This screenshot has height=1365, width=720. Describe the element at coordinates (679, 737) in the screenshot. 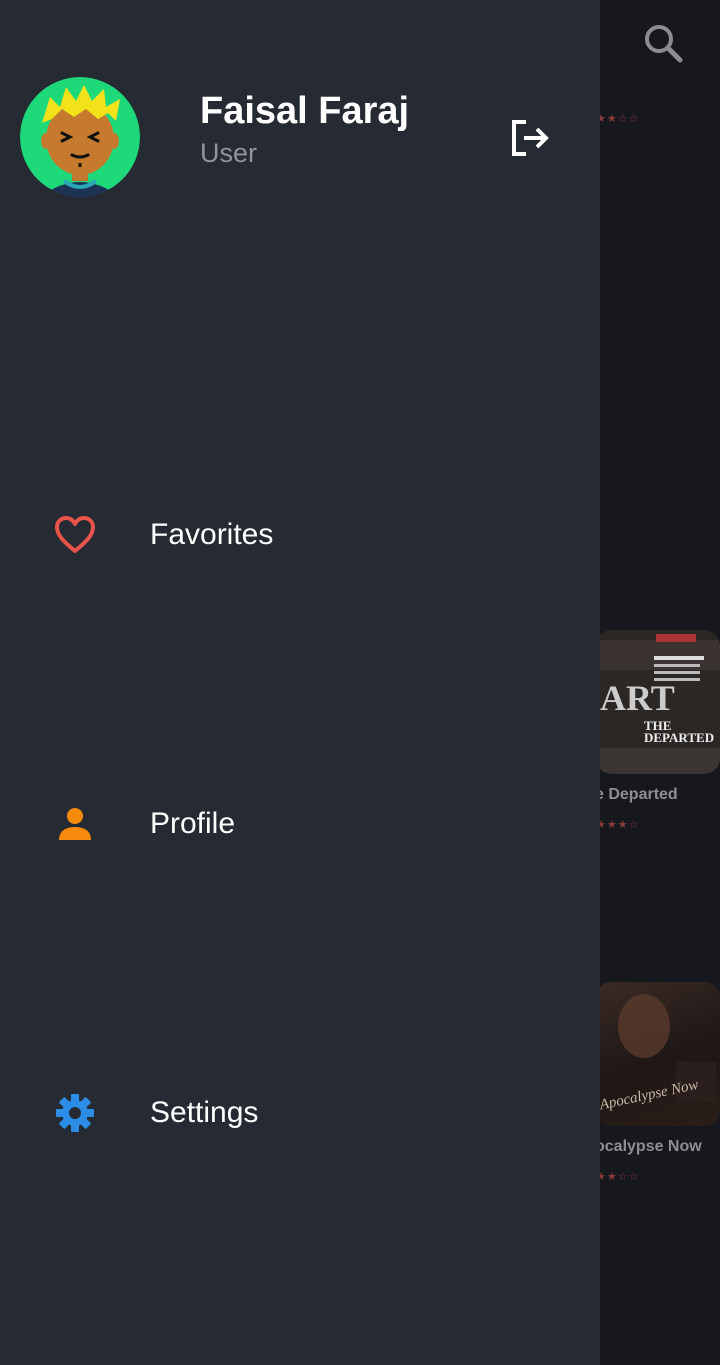

I see `svg-text: DEPARTED` at that location.